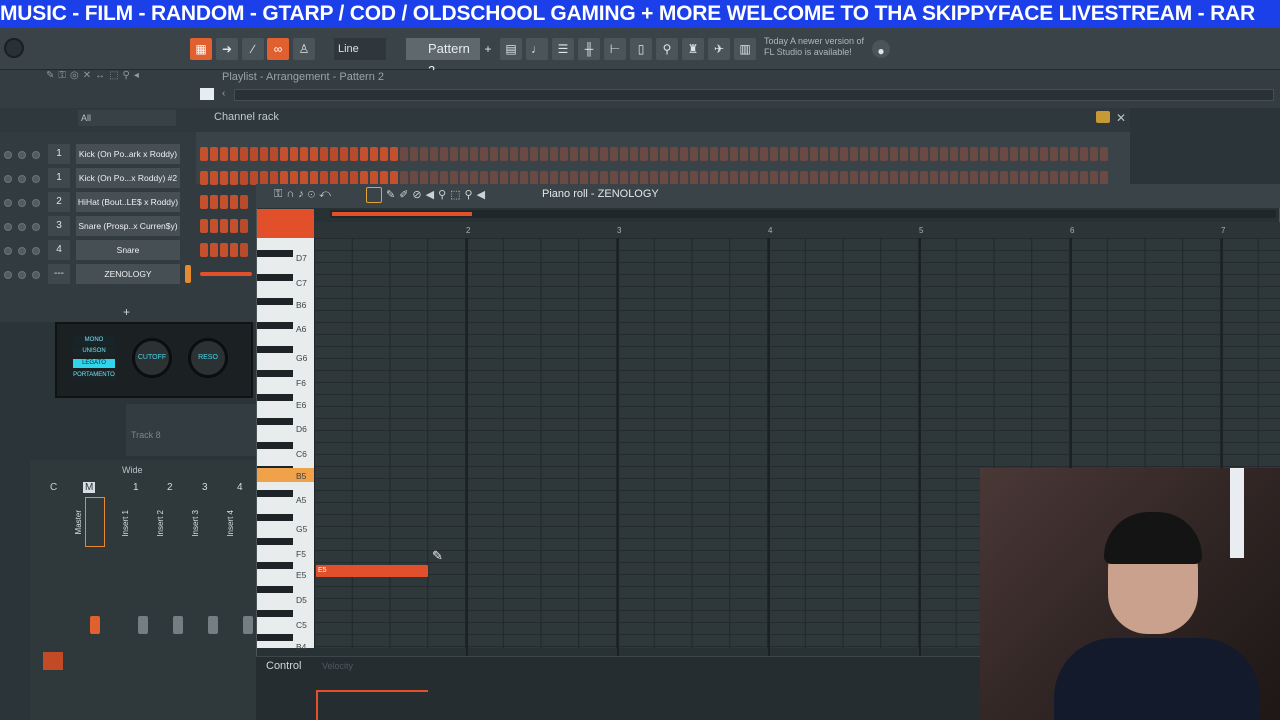 The width and height of the screenshot is (1280, 720). Describe the element at coordinates (22, 155) in the screenshot. I see `pan-knob` at that location.